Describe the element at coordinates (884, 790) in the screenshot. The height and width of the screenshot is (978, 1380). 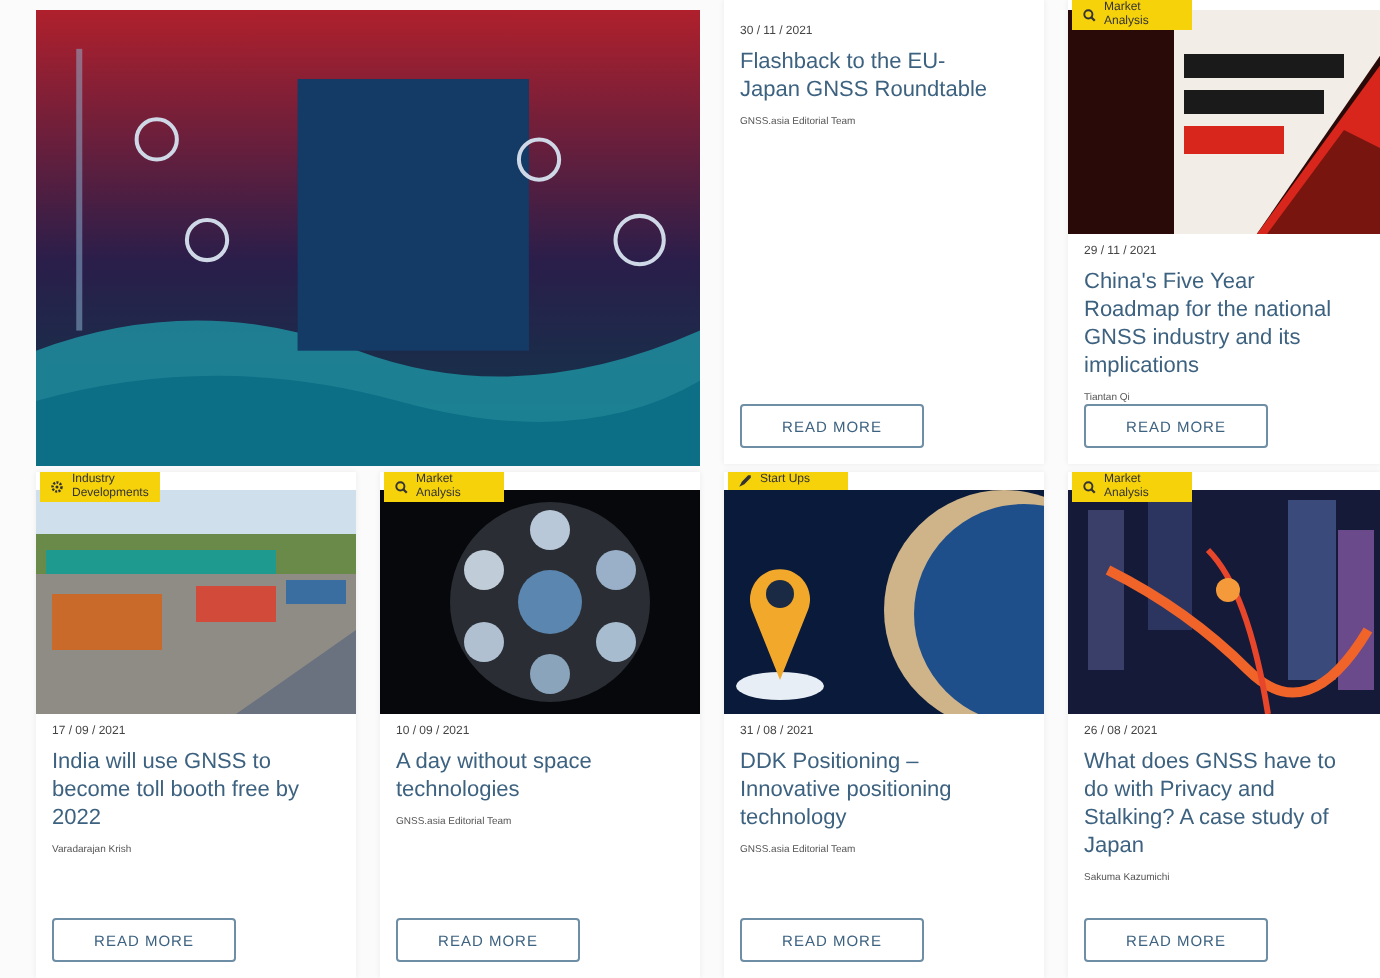
I see `post-title: DDK Positioning – Innovative positioning technology` at that location.